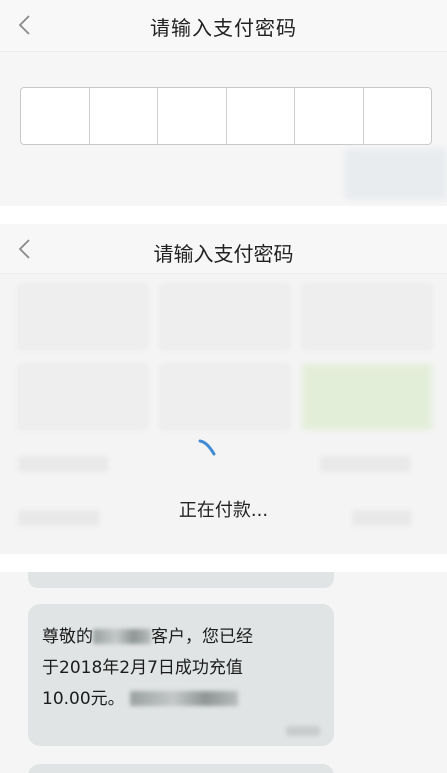 This screenshot has width=447, height=773. What do you see at coordinates (395, 174) in the screenshot?
I see `blurred-button` at bounding box center [395, 174].